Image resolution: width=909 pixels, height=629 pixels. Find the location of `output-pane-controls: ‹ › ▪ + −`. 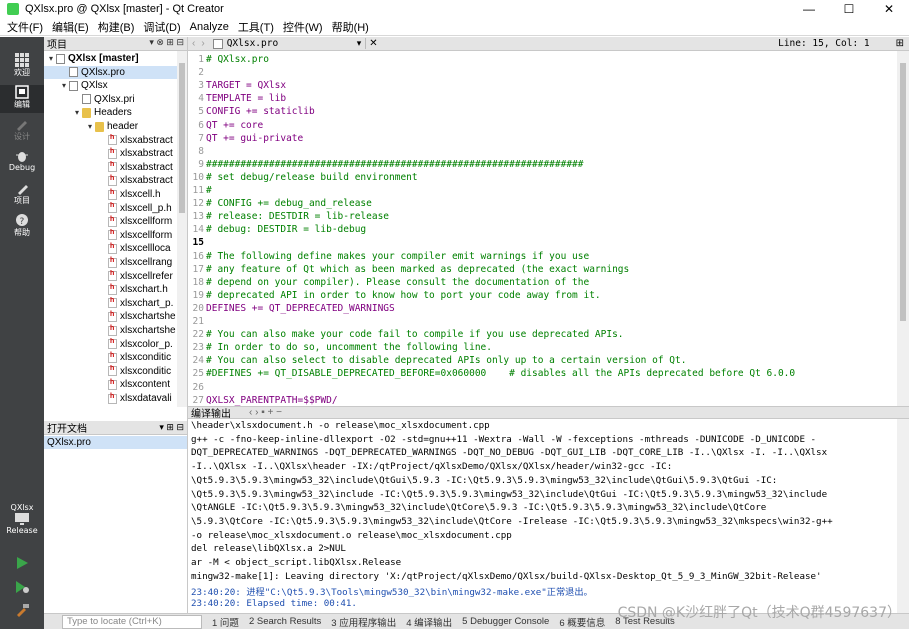

output-pane-controls: ‹ › ▪ + − is located at coordinates (265, 412).